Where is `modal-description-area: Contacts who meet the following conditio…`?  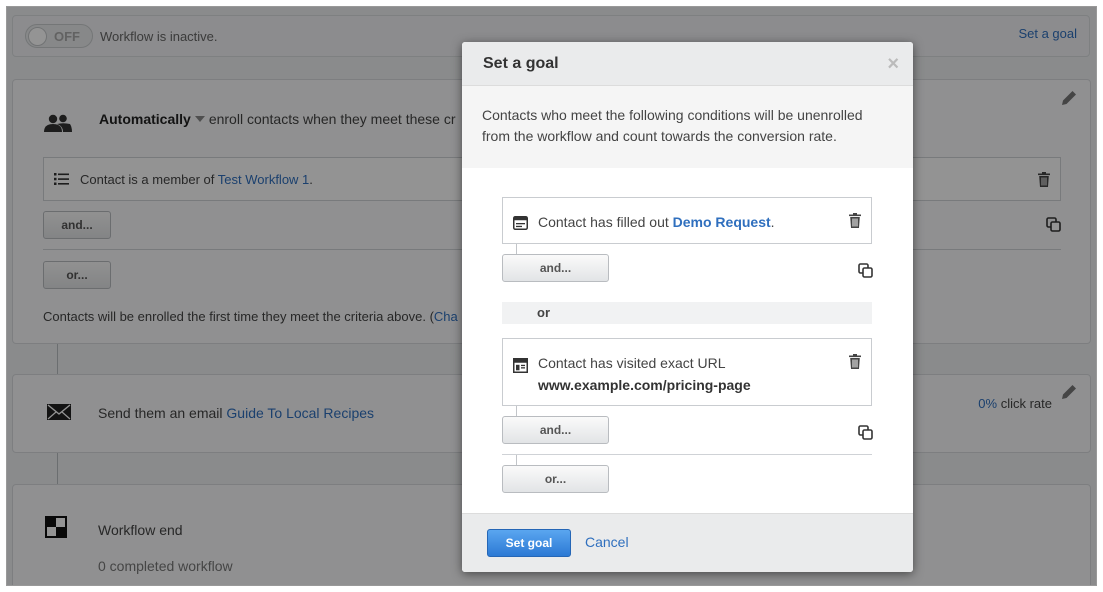 modal-description-area: Contacts who meet the following conditio… is located at coordinates (687, 127).